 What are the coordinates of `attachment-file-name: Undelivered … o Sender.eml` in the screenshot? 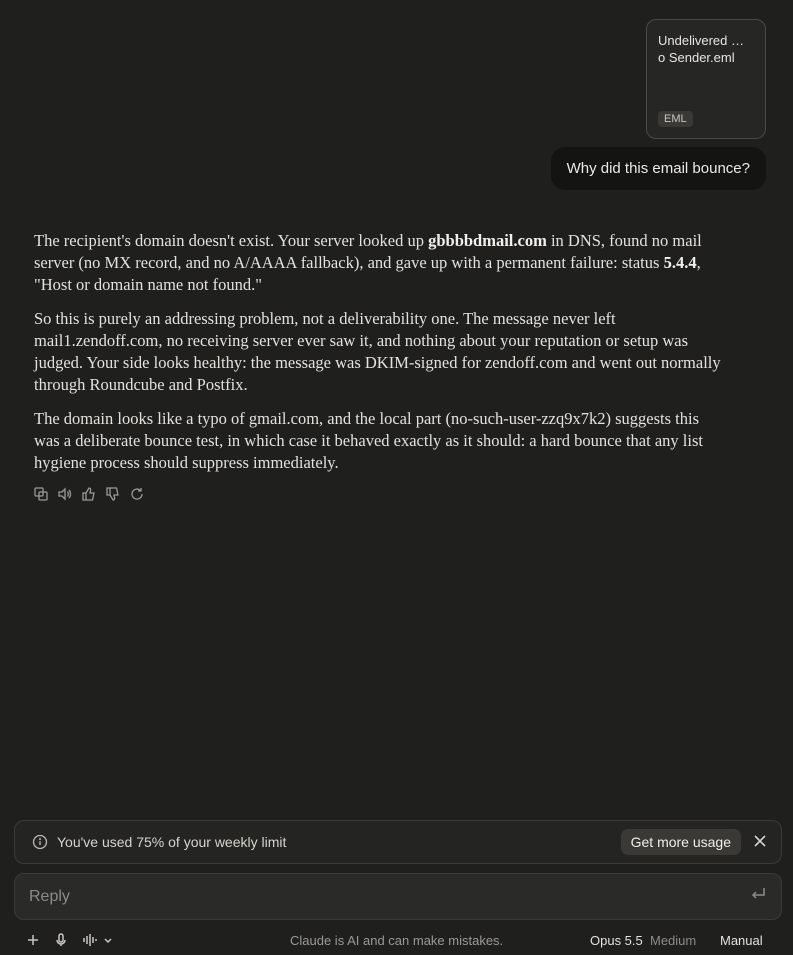 It's located at (707, 49).